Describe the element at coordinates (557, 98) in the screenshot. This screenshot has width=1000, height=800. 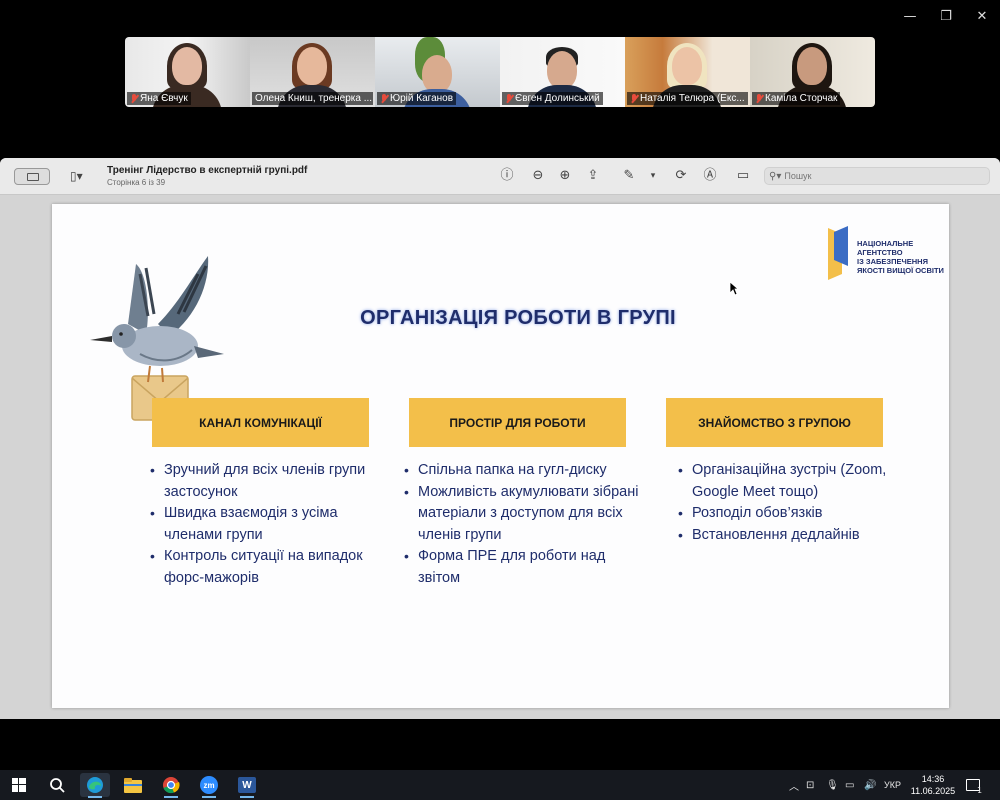
I see `participant-name: Євген Долинський` at that location.